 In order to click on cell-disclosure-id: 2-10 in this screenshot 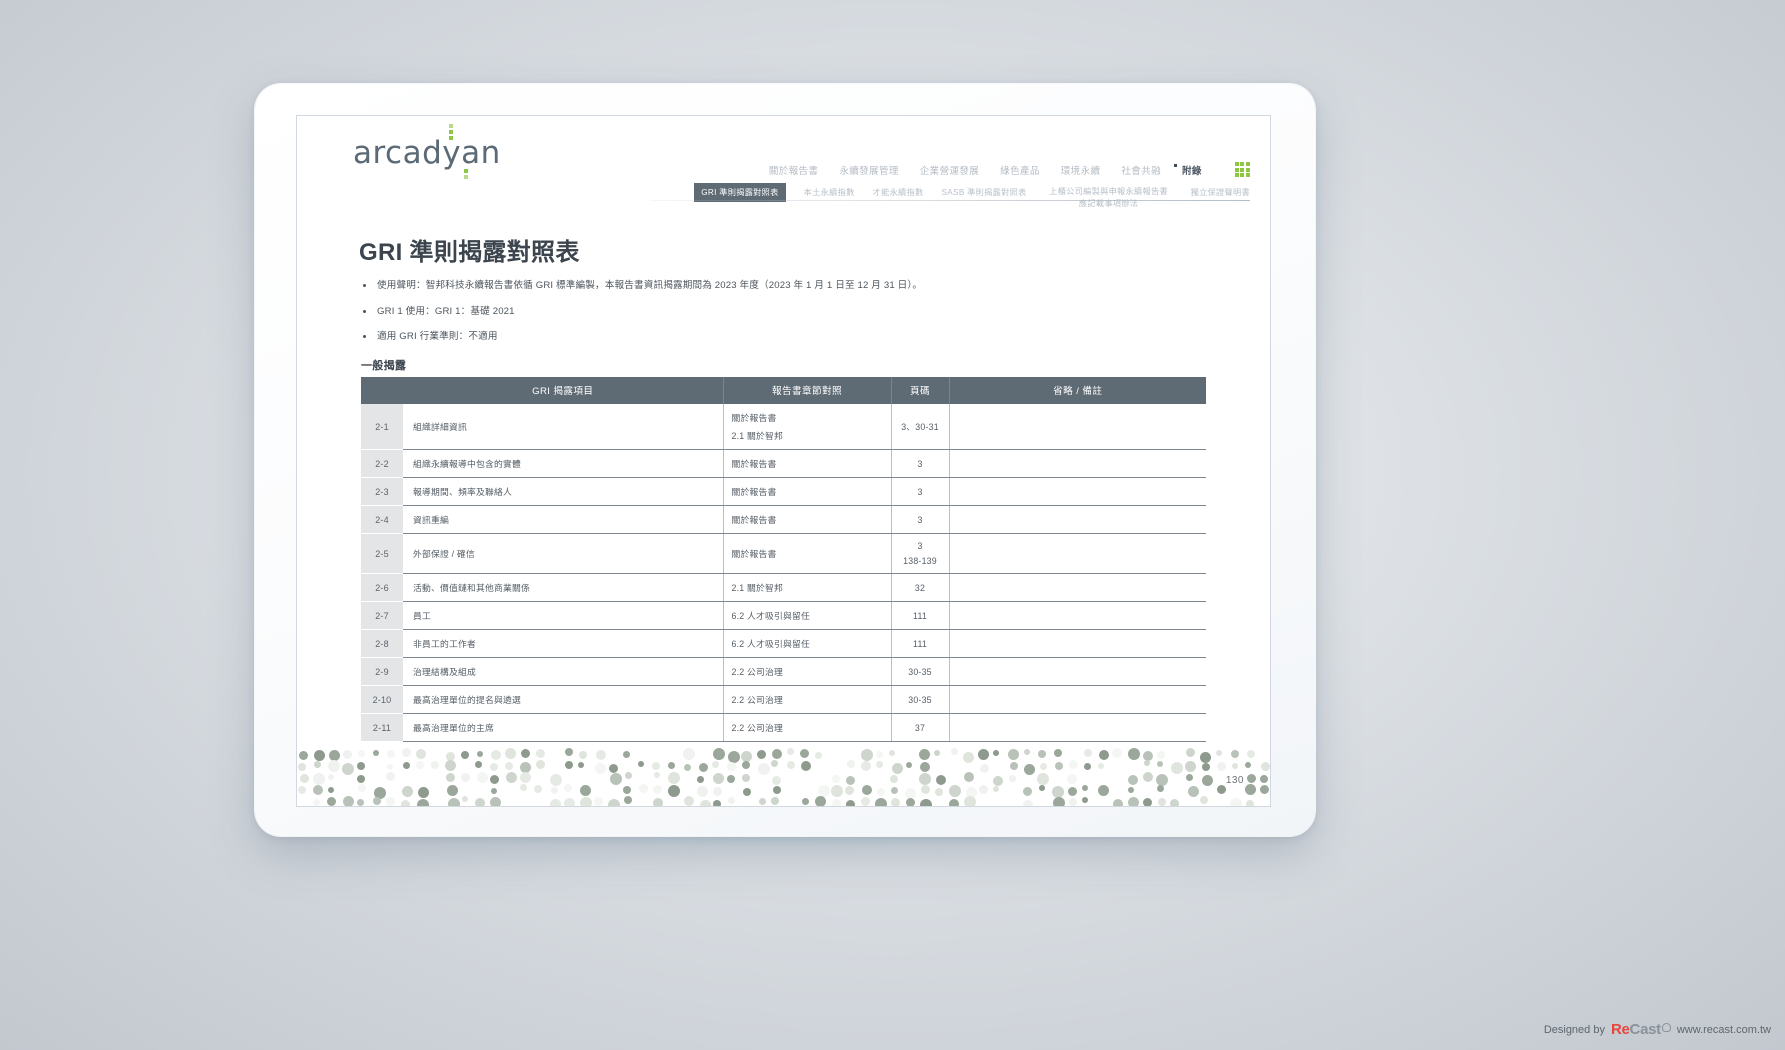, I will do `click(382, 699)`.